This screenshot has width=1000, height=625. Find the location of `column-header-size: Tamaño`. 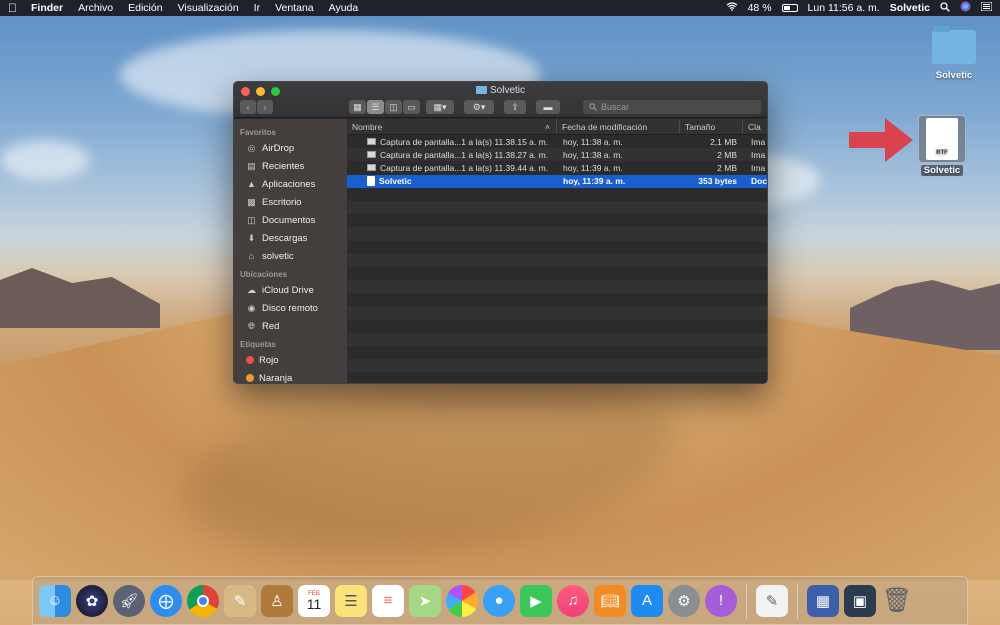

column-header-size: Tamaño is located at coordinates (711, 126).